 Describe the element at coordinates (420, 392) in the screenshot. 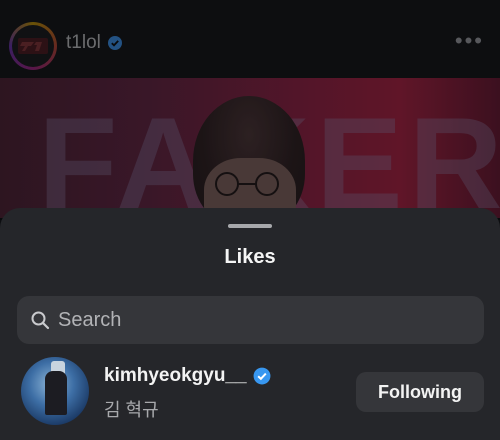

I see `following-button: Following` at that location.